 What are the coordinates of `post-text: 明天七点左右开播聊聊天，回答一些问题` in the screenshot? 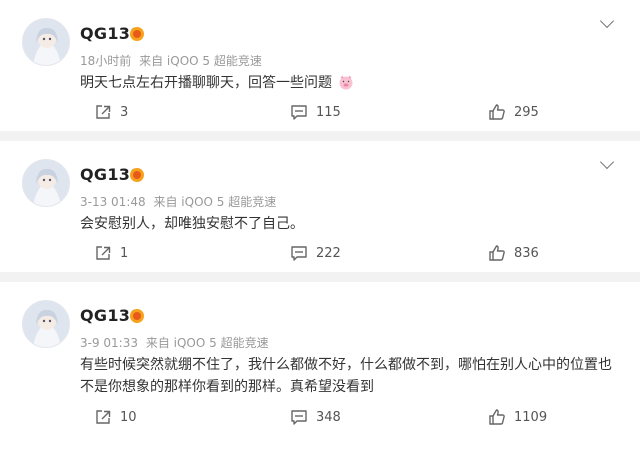 It's located at (206, 83).